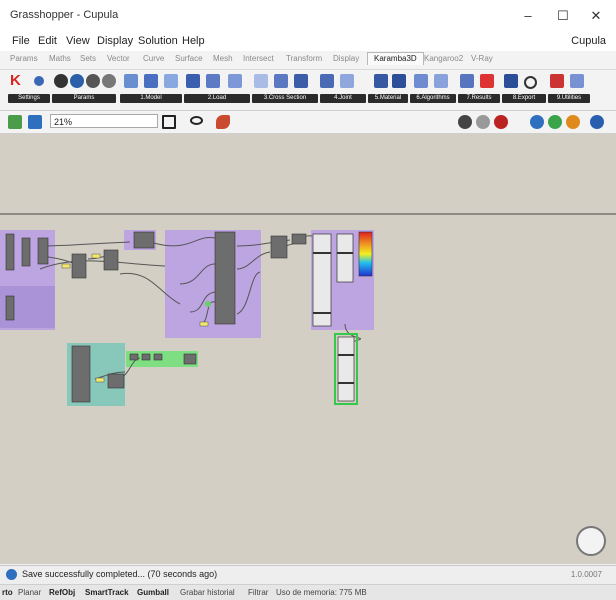  I want to click on status-info-icon, so click(11, 574).